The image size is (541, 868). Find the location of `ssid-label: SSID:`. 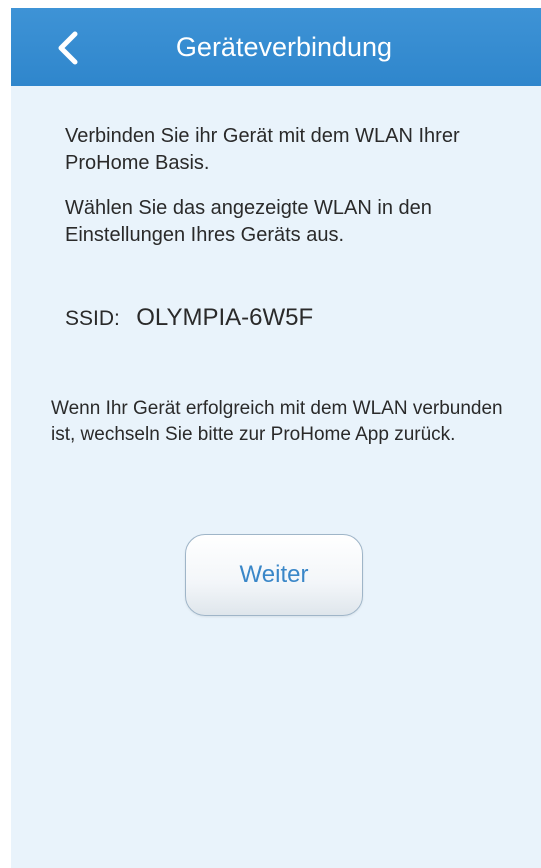

ssid-label: SSID: is located at coordinates (92, 318).